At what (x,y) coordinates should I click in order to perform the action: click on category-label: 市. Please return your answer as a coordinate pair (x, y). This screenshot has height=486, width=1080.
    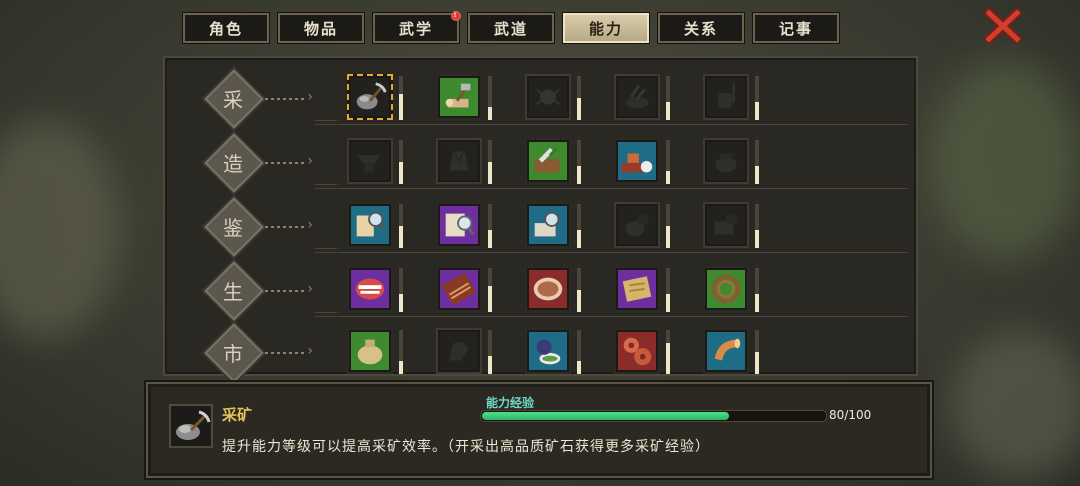
    Looking at the image, I should click on (233, 353).